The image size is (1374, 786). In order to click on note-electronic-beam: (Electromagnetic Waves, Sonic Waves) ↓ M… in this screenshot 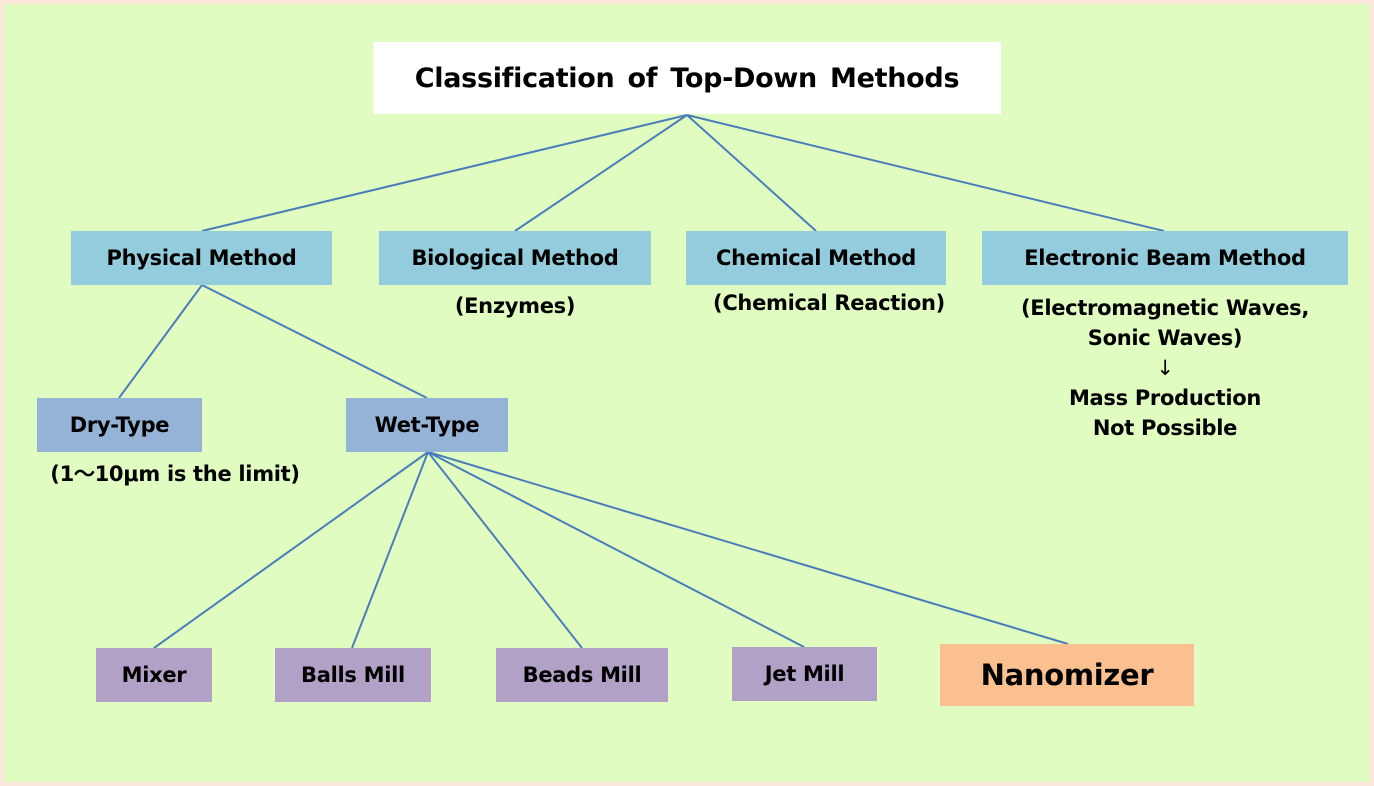, I will do `click(1165, 368)`.